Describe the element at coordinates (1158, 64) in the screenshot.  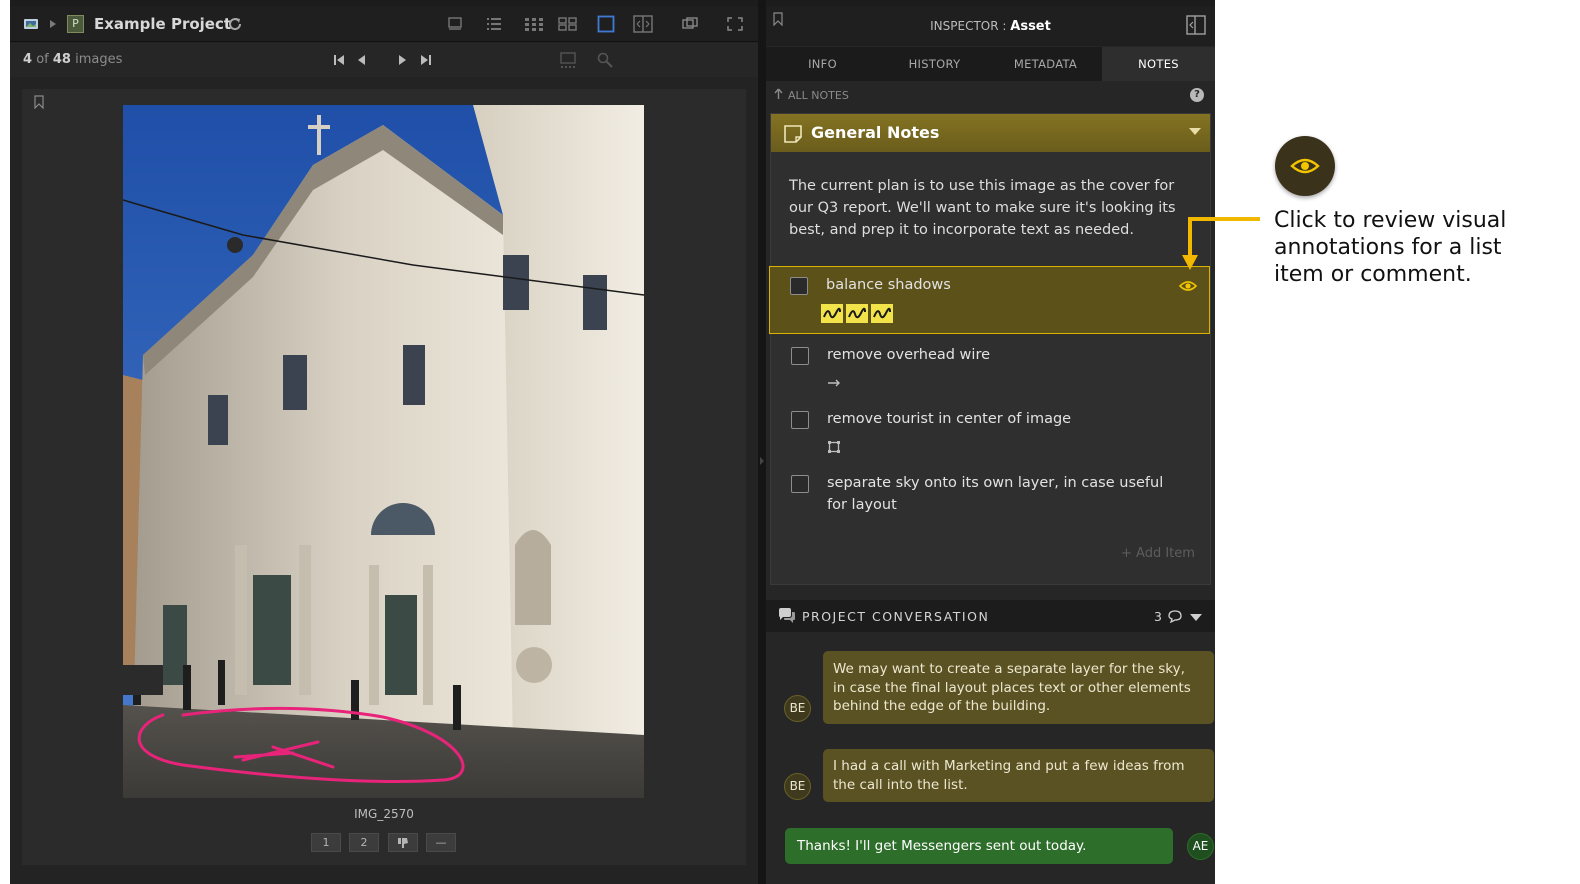
I see `tab-notes: NOTES` at that location.